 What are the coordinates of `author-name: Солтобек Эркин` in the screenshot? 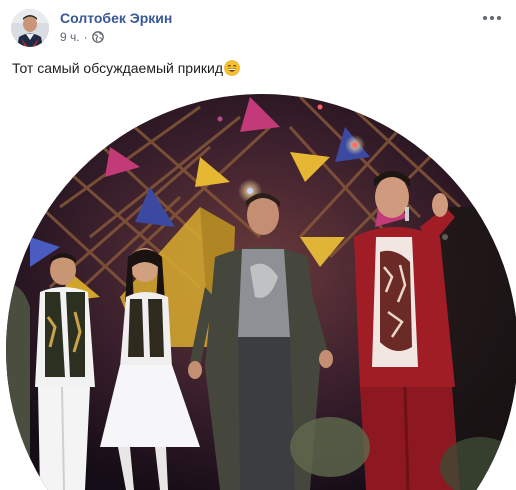 It's located at (116, 18).